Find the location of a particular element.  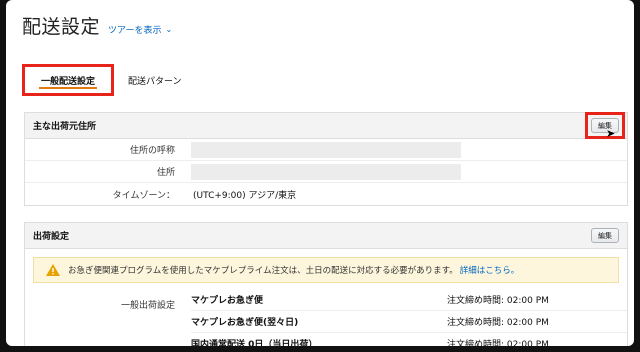

address-name-value-redacted is located at coordinates (326, 149).